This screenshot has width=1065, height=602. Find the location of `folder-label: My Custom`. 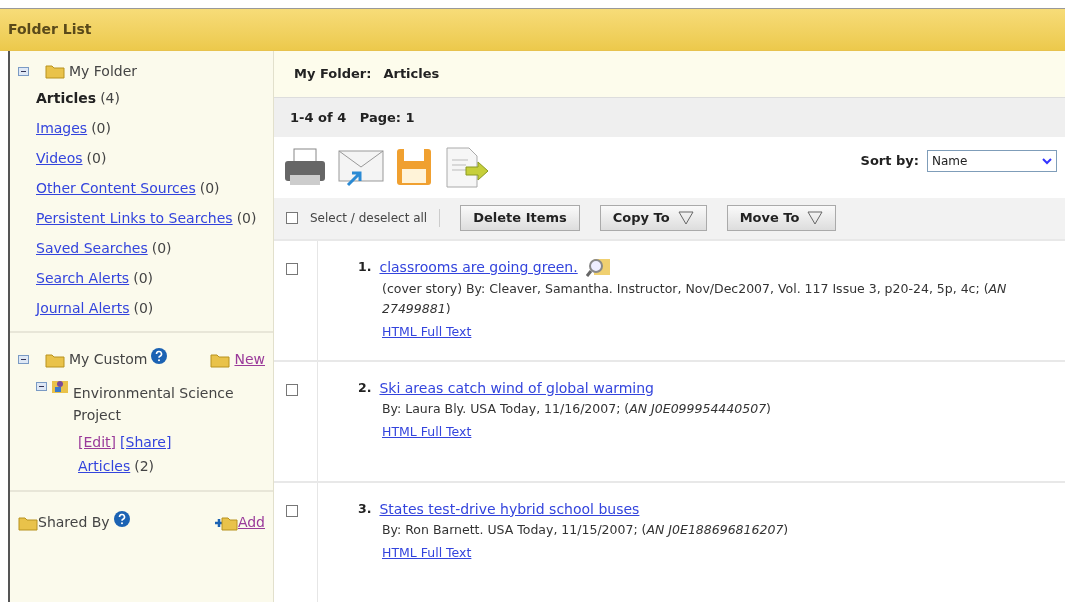

folder-label: My Custom is located at coordinates (108, 359).